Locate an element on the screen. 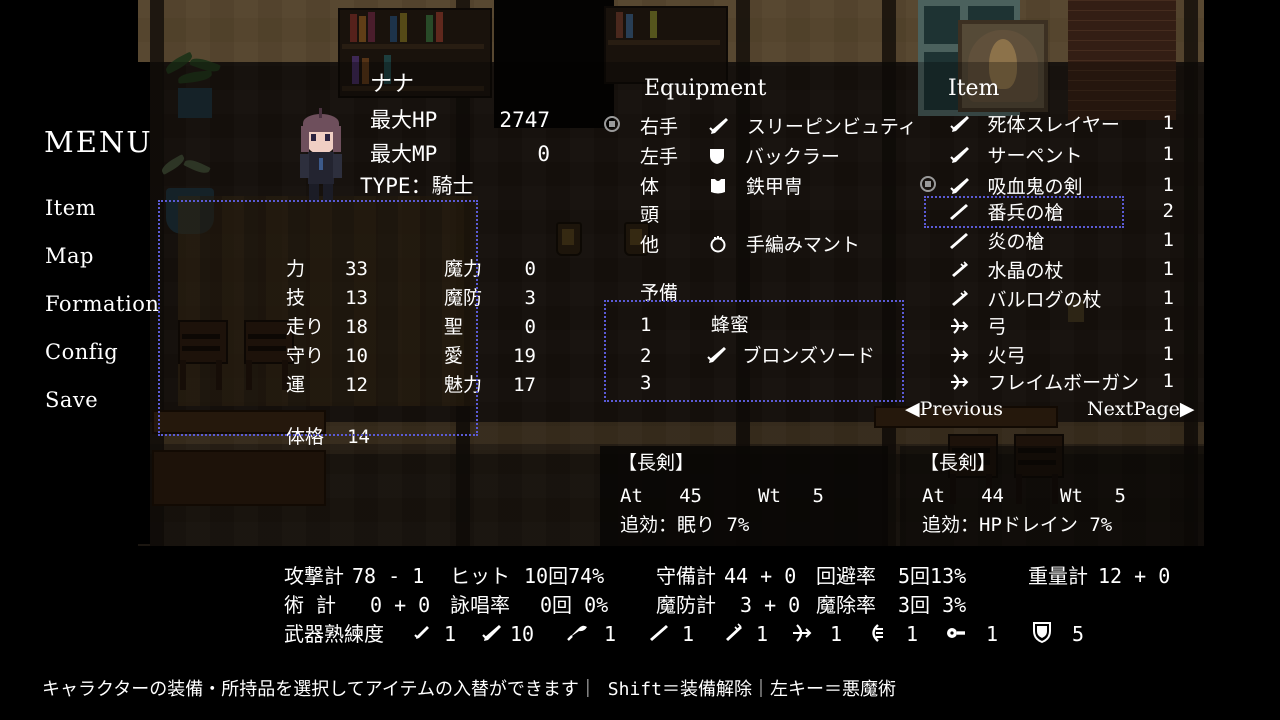 The image size is (1280, 720). item-row-6: バルログの杖 is located at coordinates (1024, 299).